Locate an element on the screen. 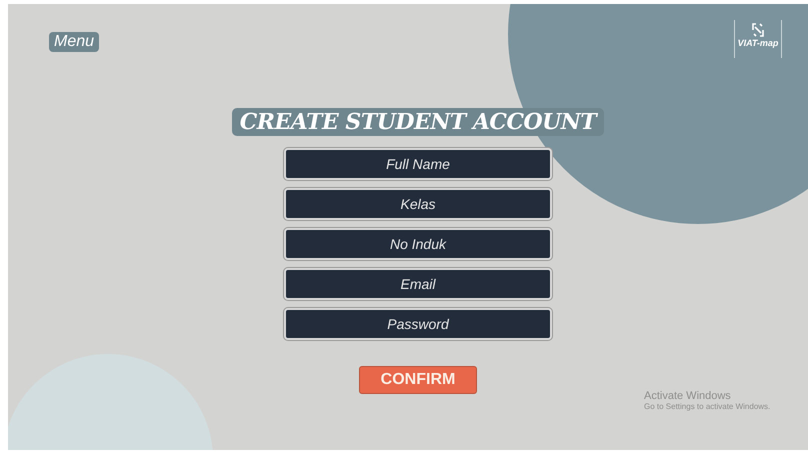  page-title: CREATE STUDENT ACCOUNT is located at coordinates (418, 122).